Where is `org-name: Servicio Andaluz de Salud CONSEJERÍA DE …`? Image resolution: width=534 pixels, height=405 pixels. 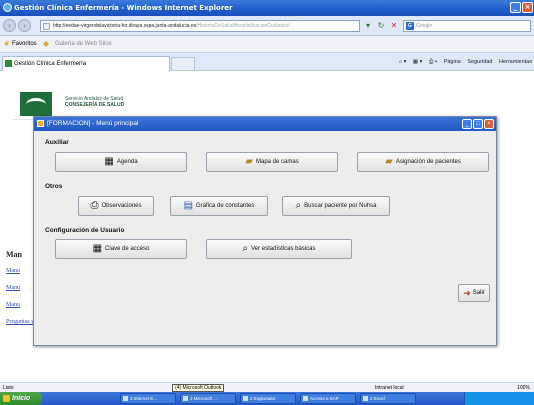
org-name: Servicio Andaluz de Salud CONSEJERÍA DE … is located at coordinates (94, 102).